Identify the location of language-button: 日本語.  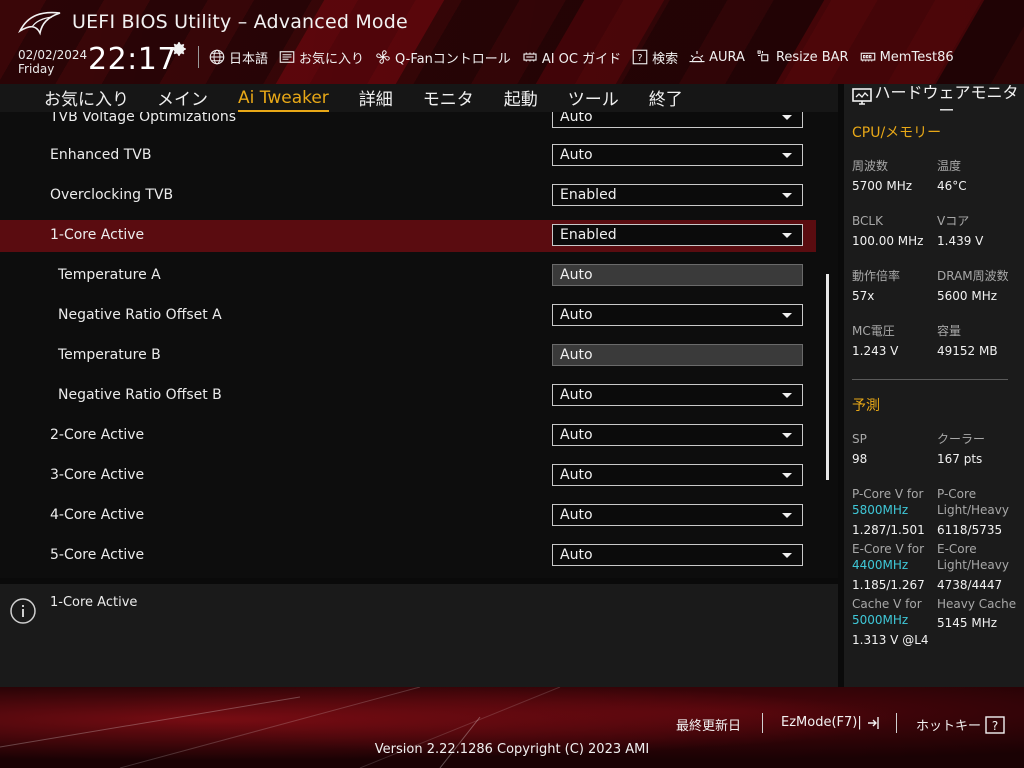
(238, 57).